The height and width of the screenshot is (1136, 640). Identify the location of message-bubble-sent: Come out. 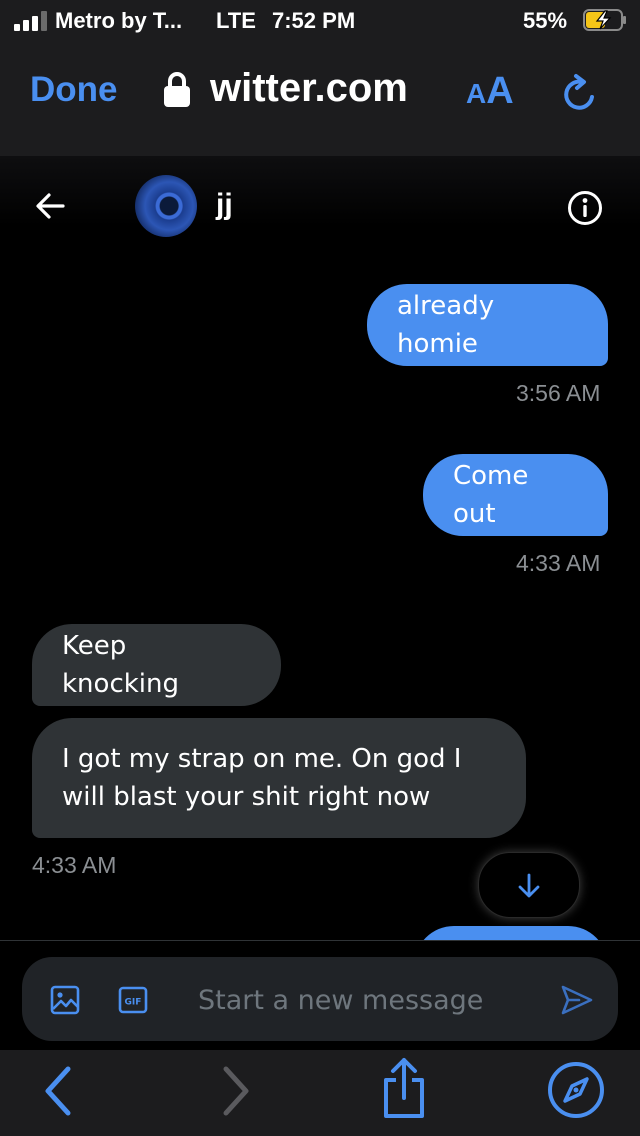
(515, 495).